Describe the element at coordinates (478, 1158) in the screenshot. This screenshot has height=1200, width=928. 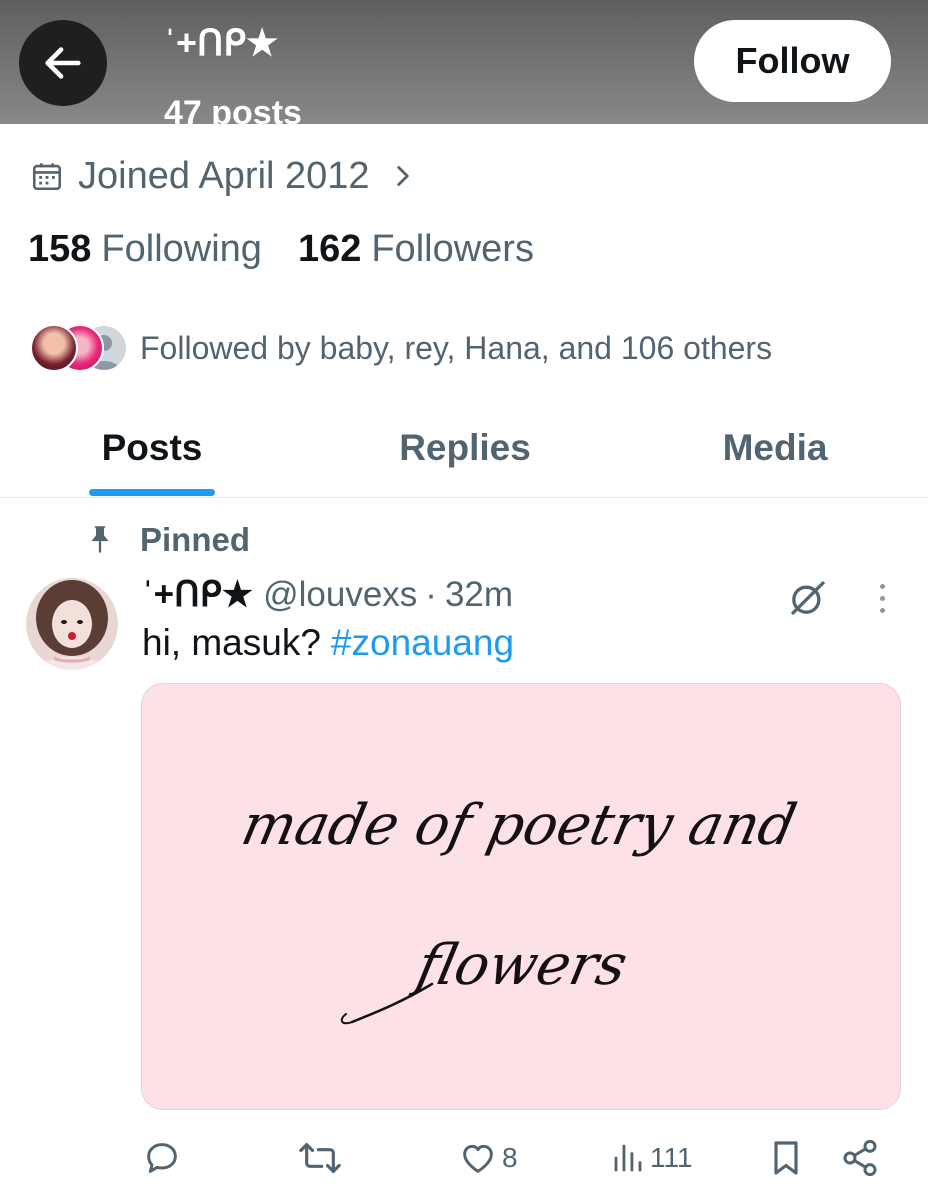
I see `like-icon` at that location.